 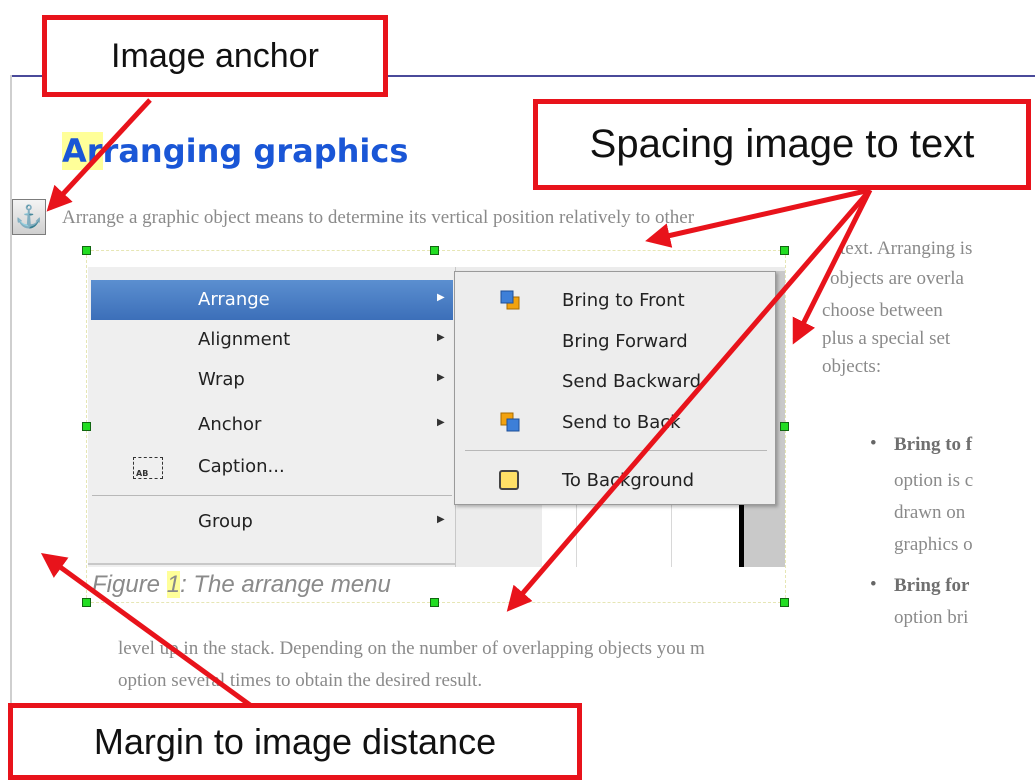 What do you see at coordinates (758, 217) in the screenshot?
I see `arrow-spacing-top` at bounding box center [758, 217].